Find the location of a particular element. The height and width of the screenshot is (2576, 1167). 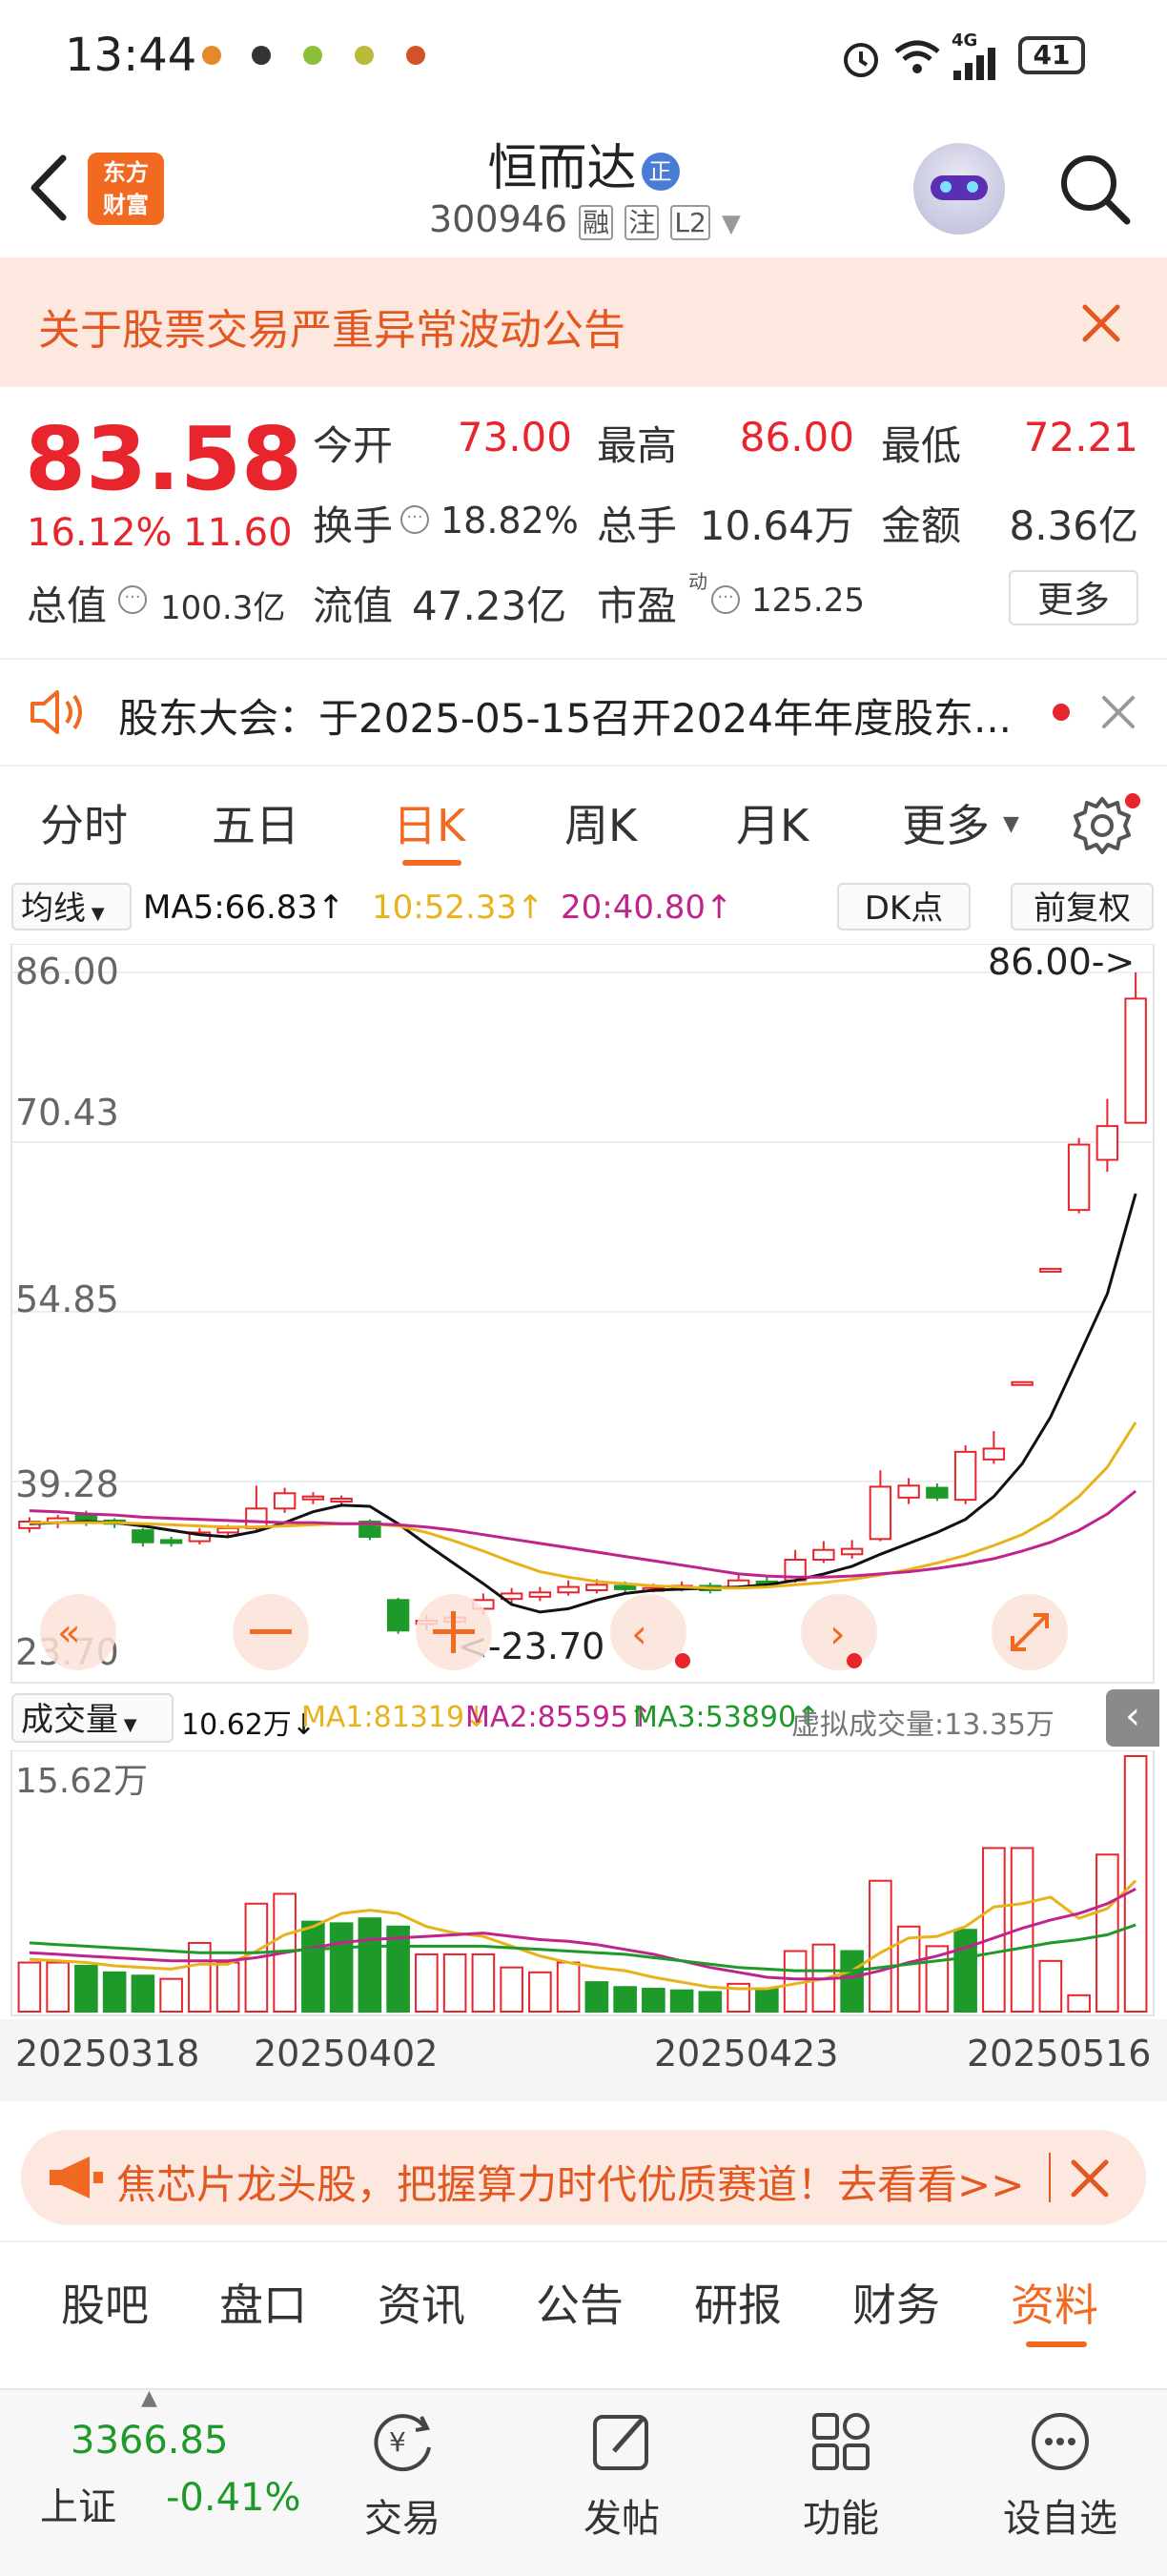

tab-weekly-k: 周K is located at coordinates (600, 822).